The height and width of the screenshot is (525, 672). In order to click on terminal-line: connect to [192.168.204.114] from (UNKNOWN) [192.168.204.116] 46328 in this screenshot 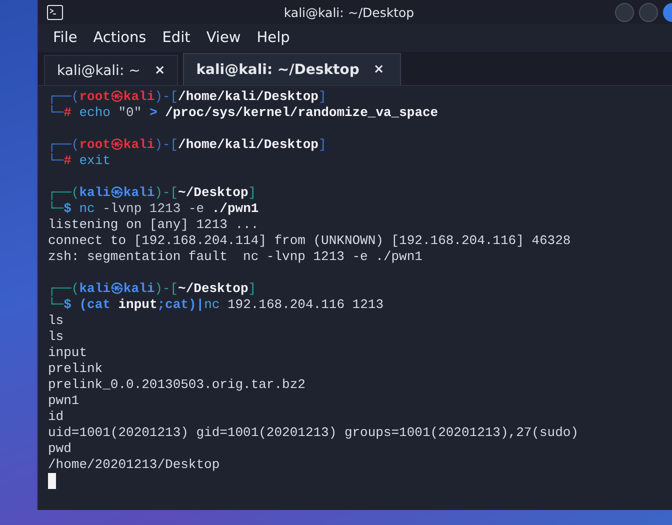, I will do `click(310, 241)`.